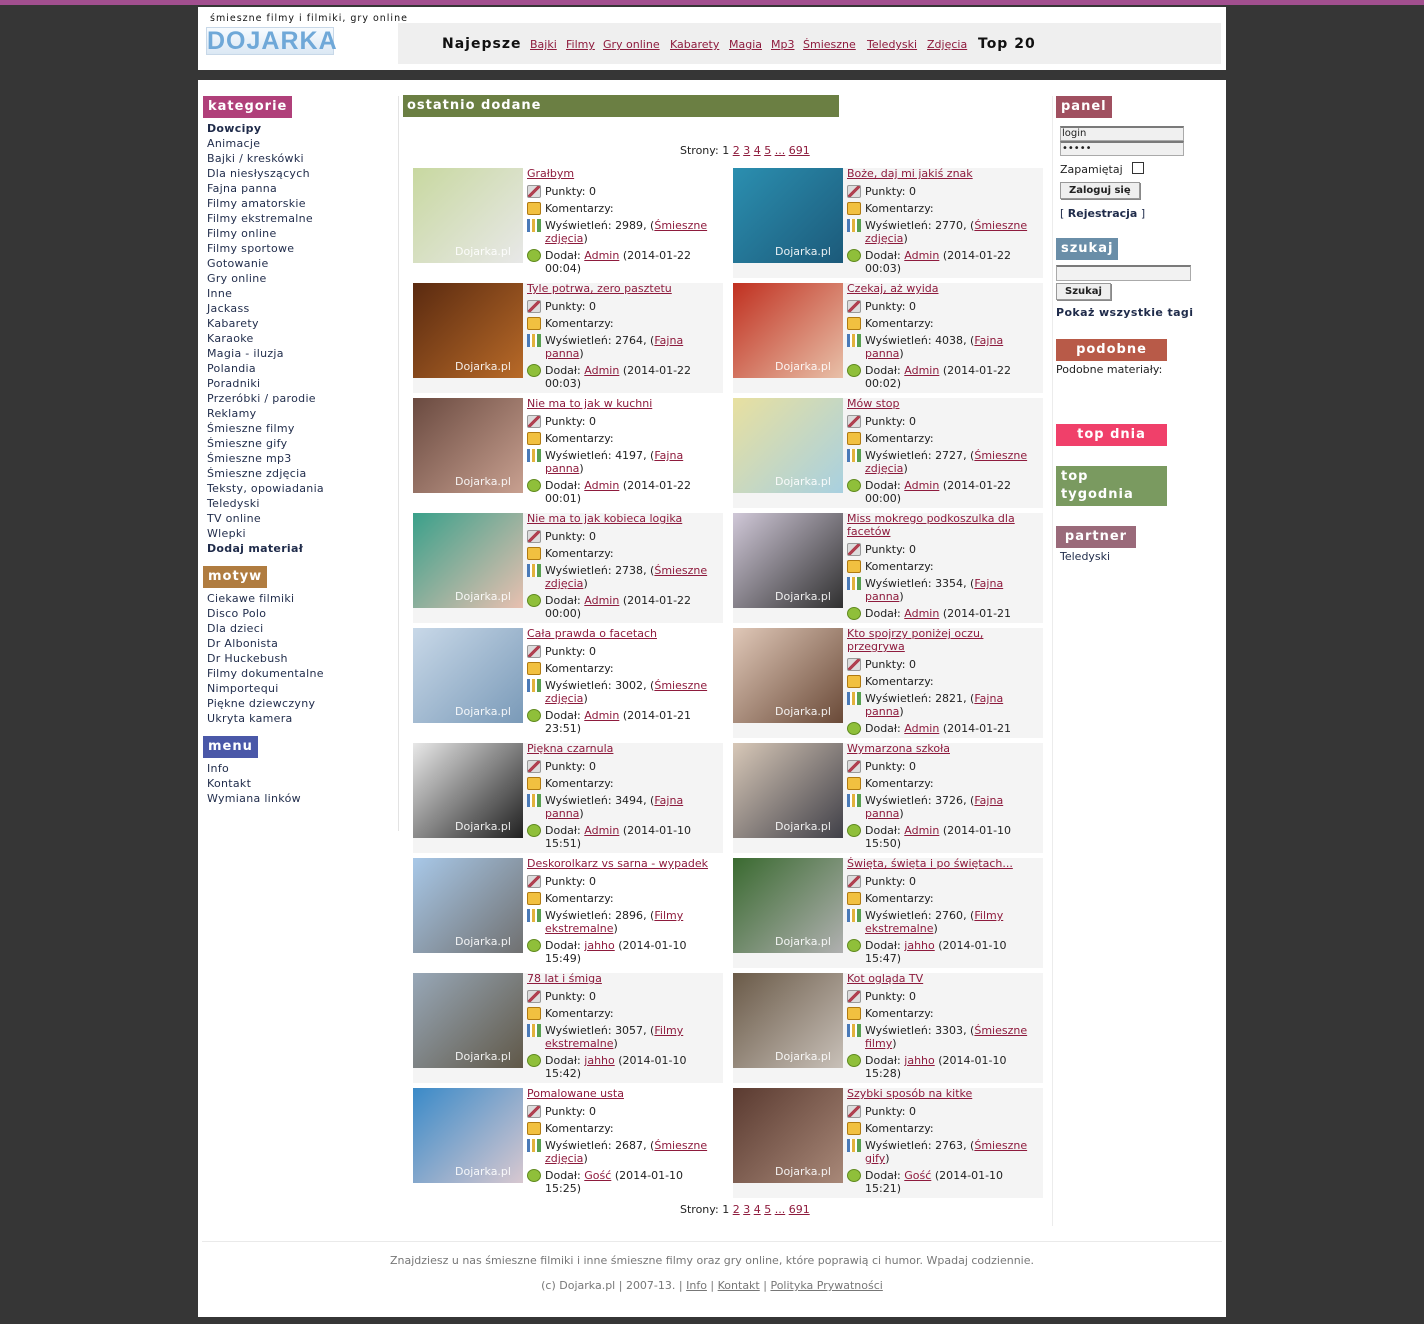 This screenshot has width=1424, height=1324. I want to click on sidebar-item-filmy-amatorskie: Filmy amatorskie, so click(298, 203).